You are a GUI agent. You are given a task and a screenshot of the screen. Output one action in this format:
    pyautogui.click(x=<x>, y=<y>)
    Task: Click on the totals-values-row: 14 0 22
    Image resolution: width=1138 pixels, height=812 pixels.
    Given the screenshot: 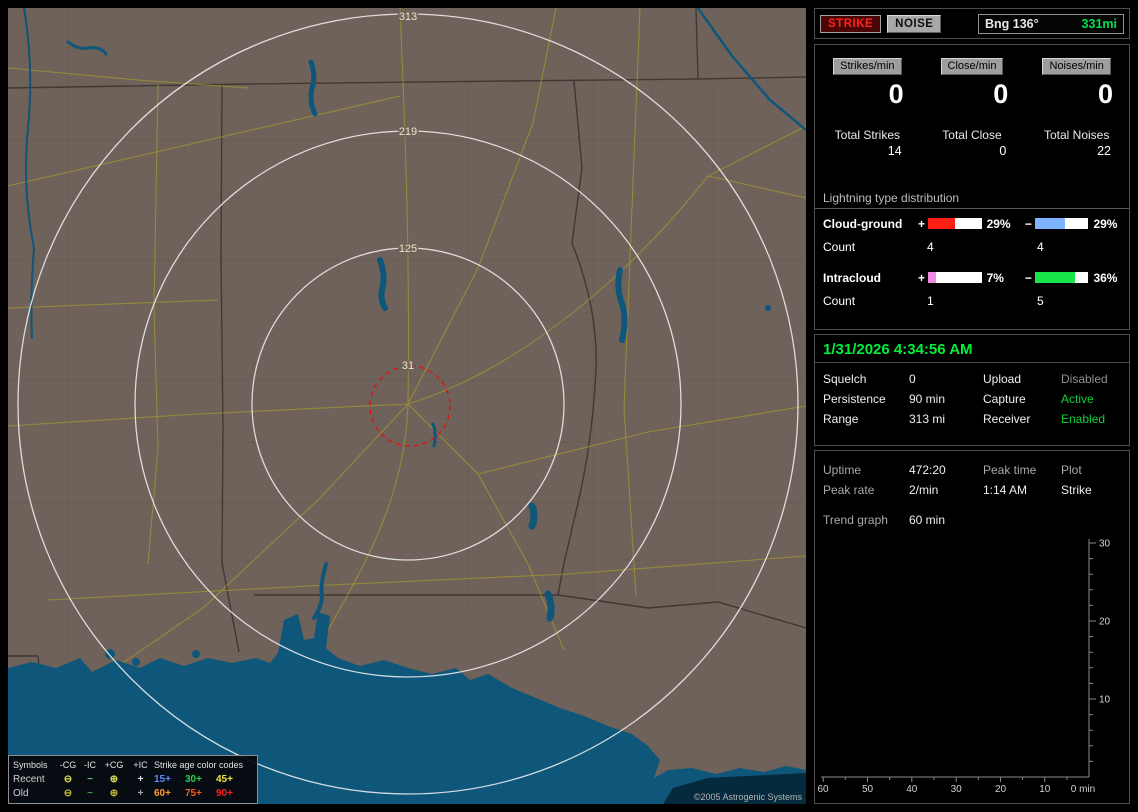 What is the action you would take?
    pyautogui.click(x=972, y=151)
    